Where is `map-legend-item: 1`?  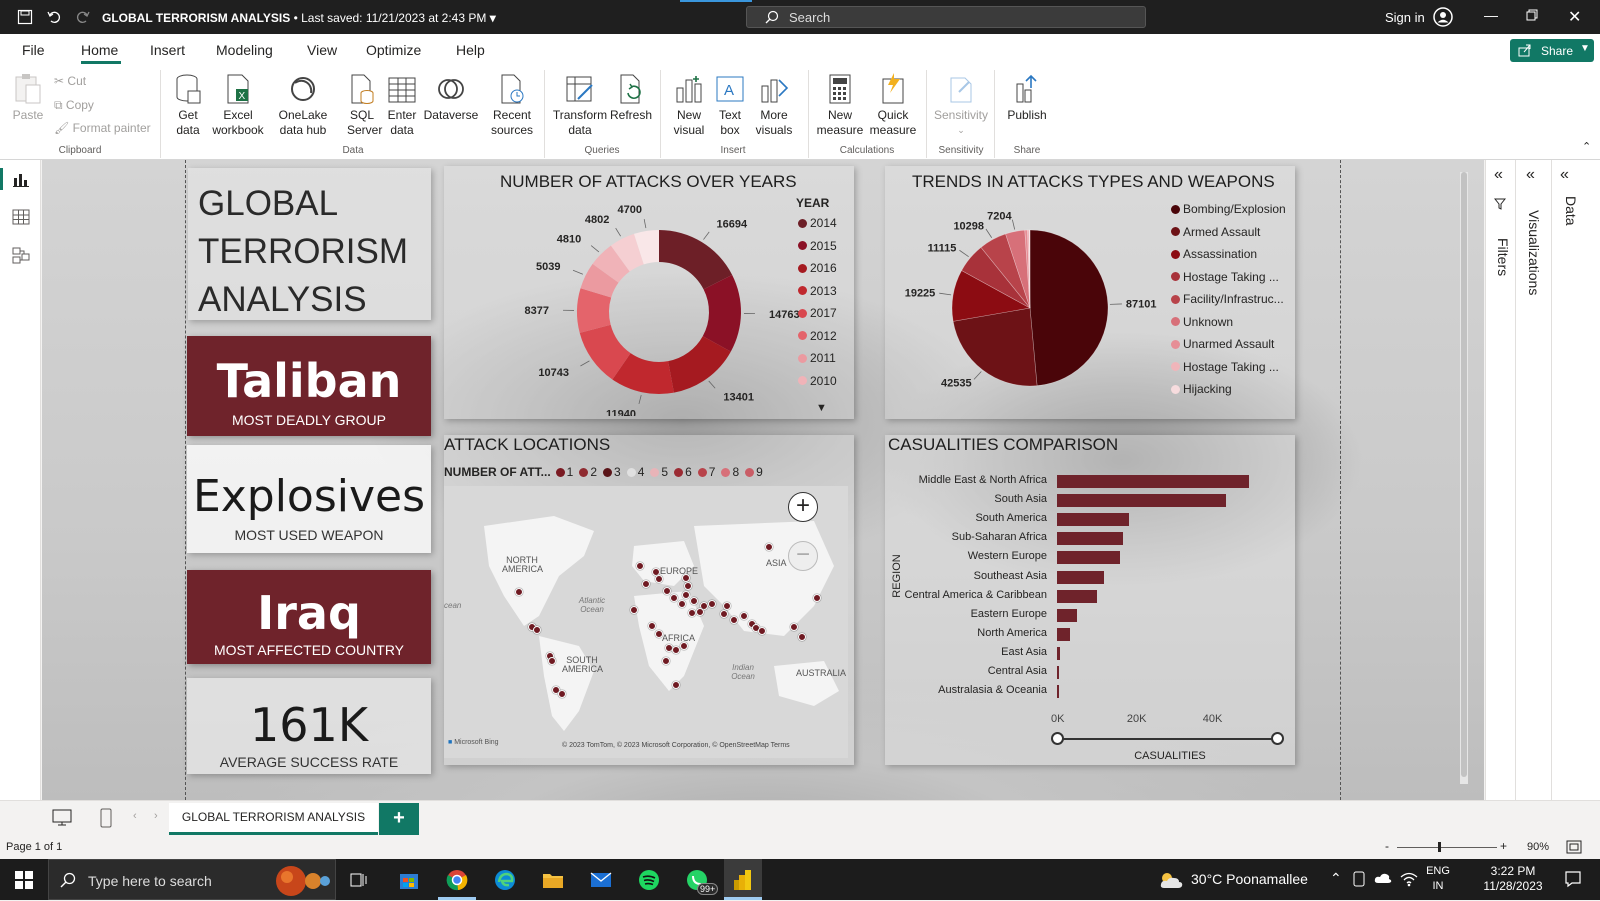 map-legend-item: 1 is located at coordinates (565, 472).